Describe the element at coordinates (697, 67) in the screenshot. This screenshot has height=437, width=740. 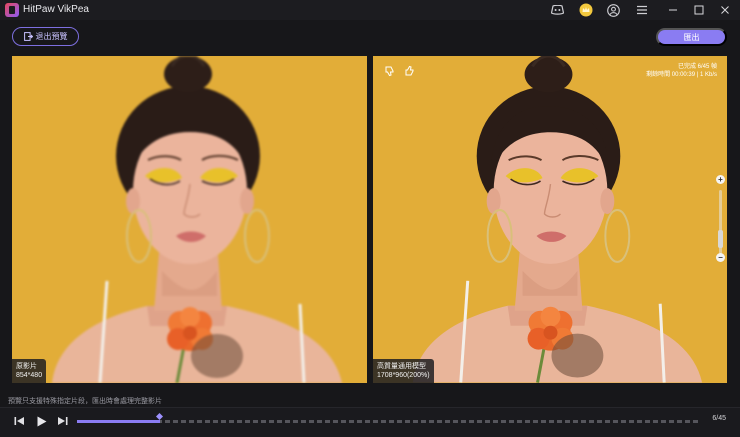
I see `frames-completed: 已完成 6/45 幀` at that location.